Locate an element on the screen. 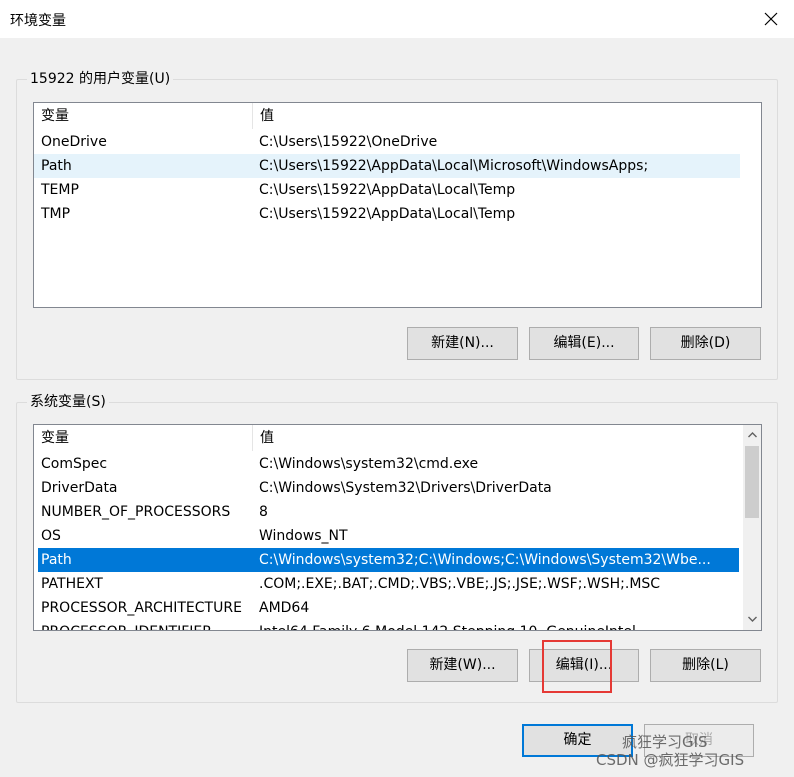 The image size is (794, 777). user-vars-header: 变量 值 is located at coordinates (397, 116).